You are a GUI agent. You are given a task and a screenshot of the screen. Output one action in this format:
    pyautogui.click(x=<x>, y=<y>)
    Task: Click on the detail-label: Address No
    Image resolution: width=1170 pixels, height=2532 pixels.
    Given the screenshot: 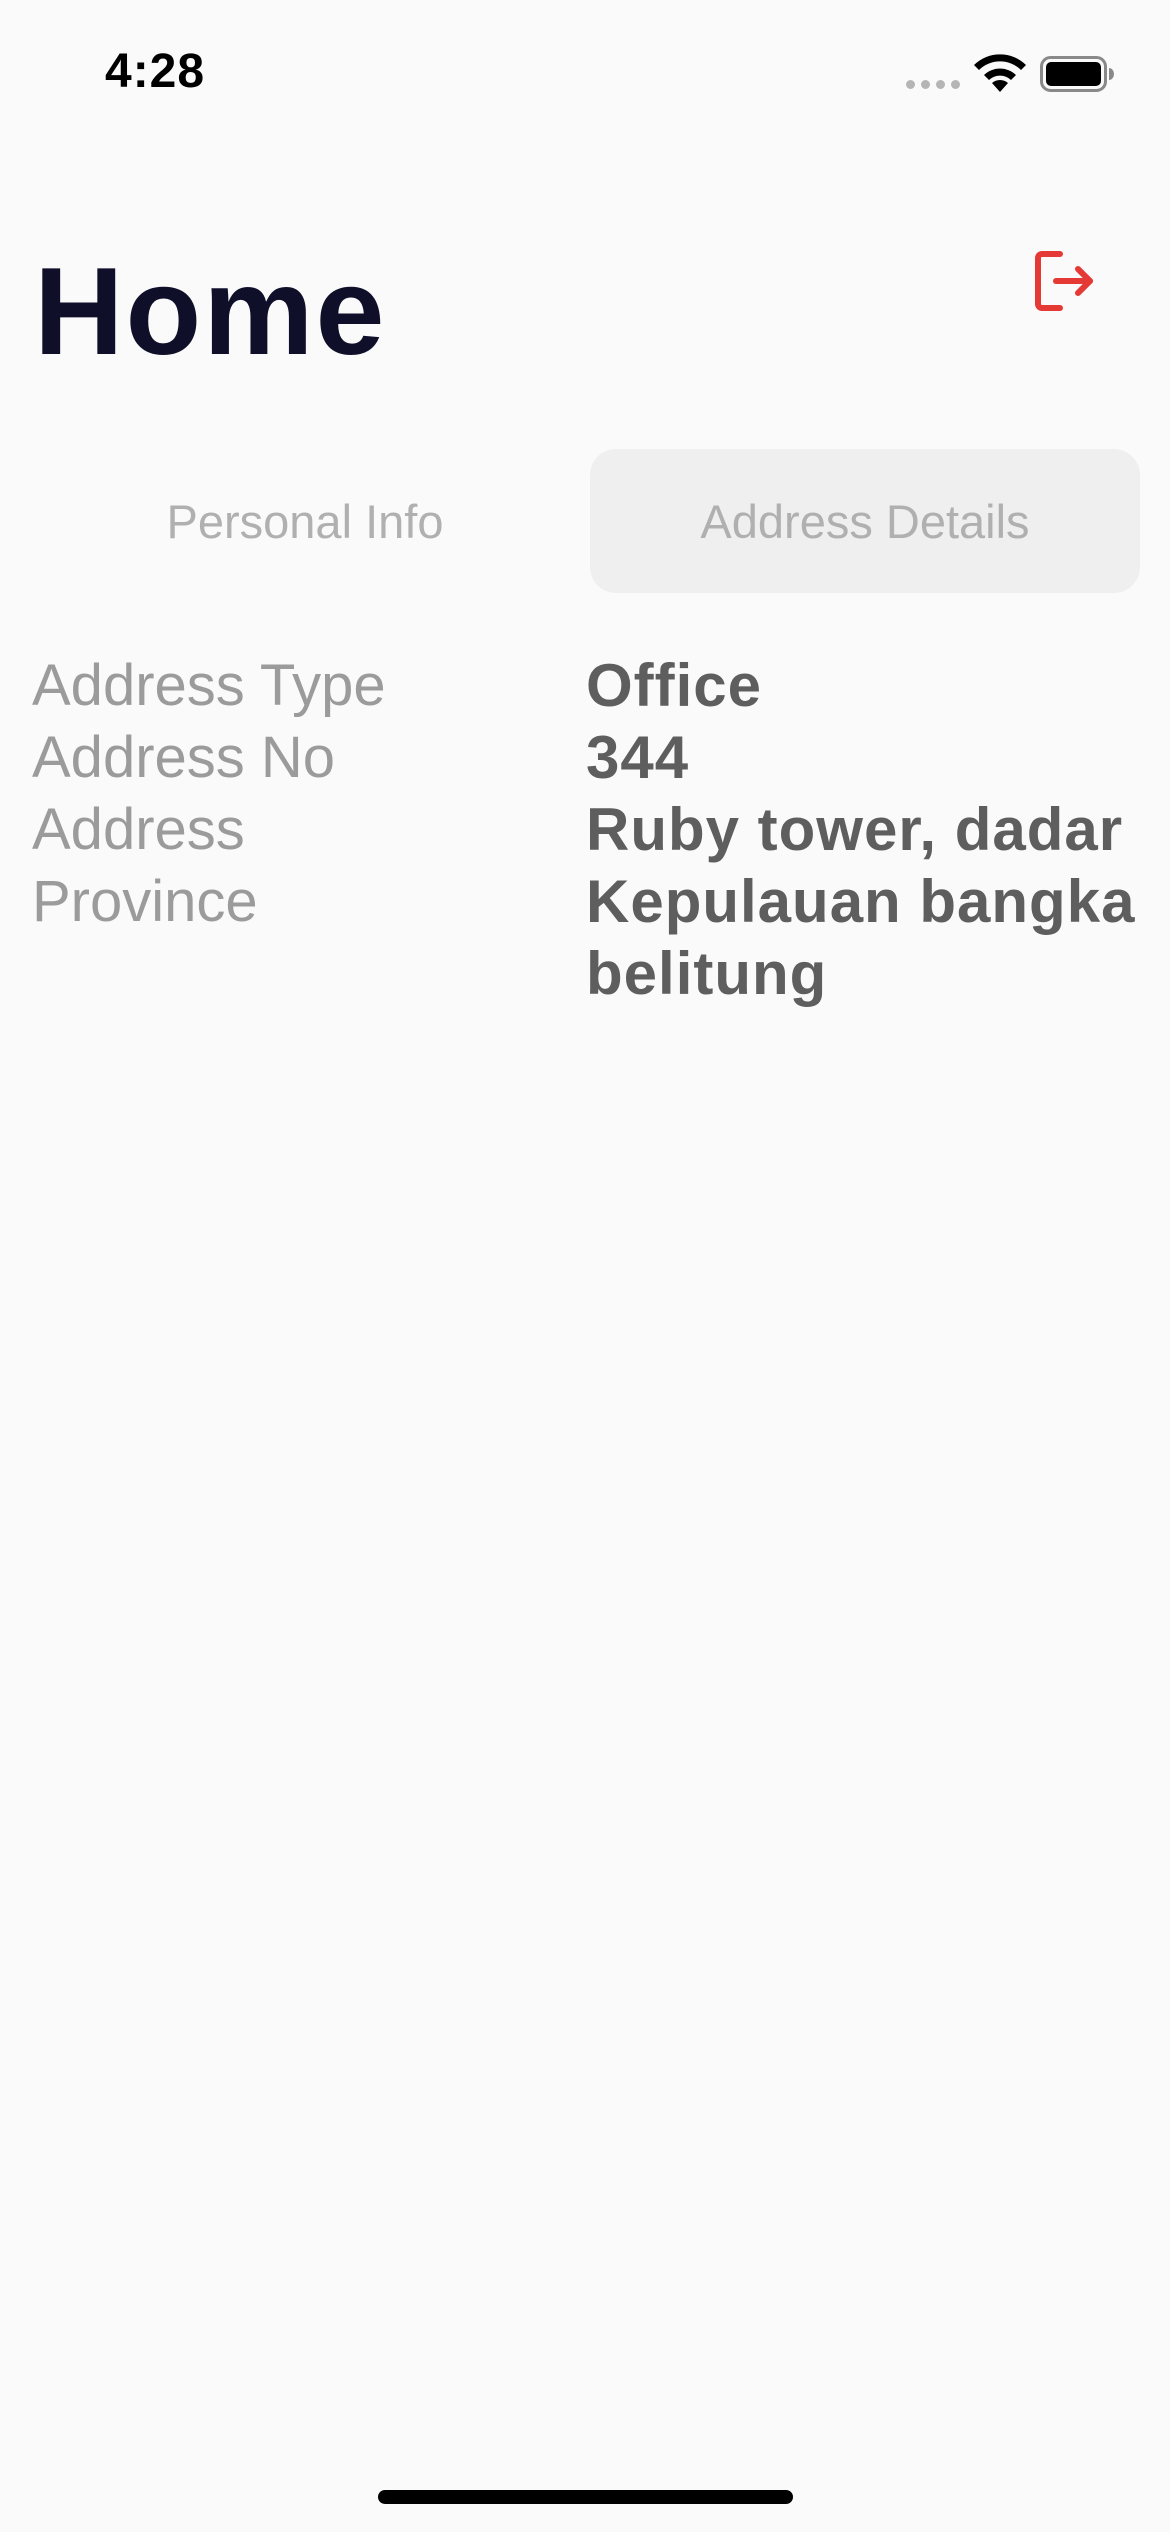 What is the action you would take?
    pyautogui.click(x=184, y=757)
    